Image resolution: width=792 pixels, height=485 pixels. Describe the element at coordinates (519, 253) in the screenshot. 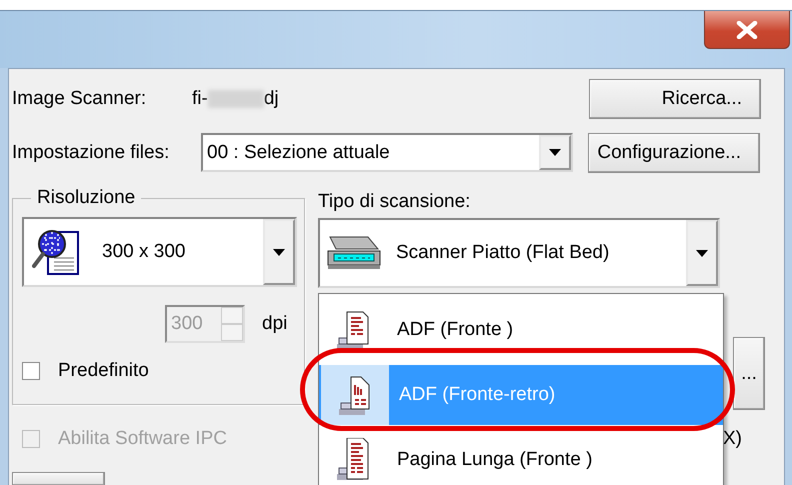

I see `scan-type-dropdown: Scanner Piatto (Flat Bed)` at that location.